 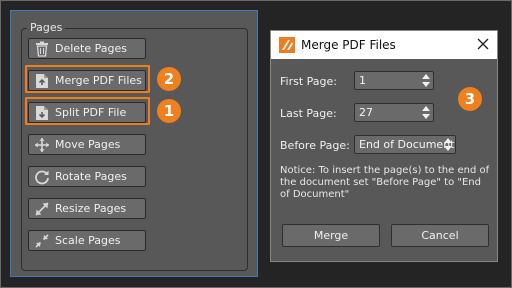 I want to click on last-page-label: Last Page:, so click(x=308, y=113).